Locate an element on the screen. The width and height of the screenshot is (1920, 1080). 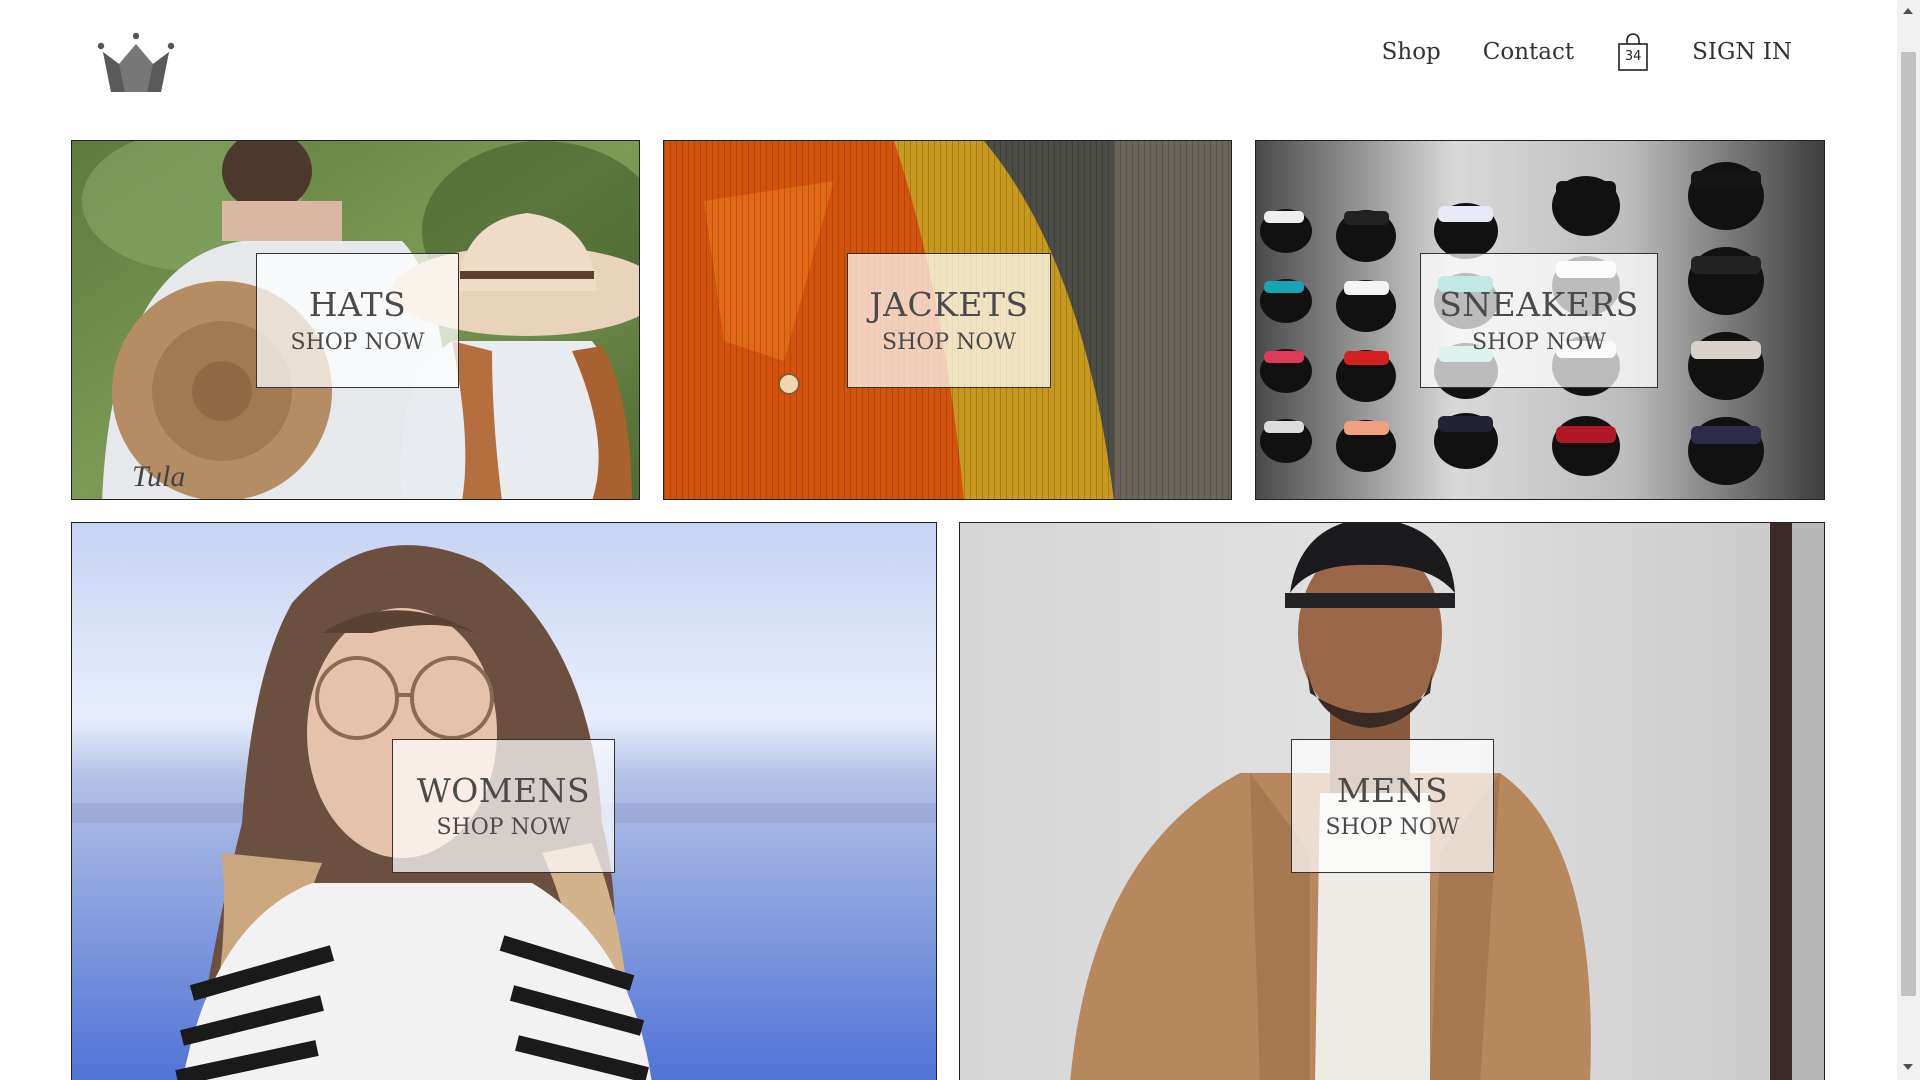
tile-label-box: WOMENS SHOP NOW is located at coordinates (503, 806).